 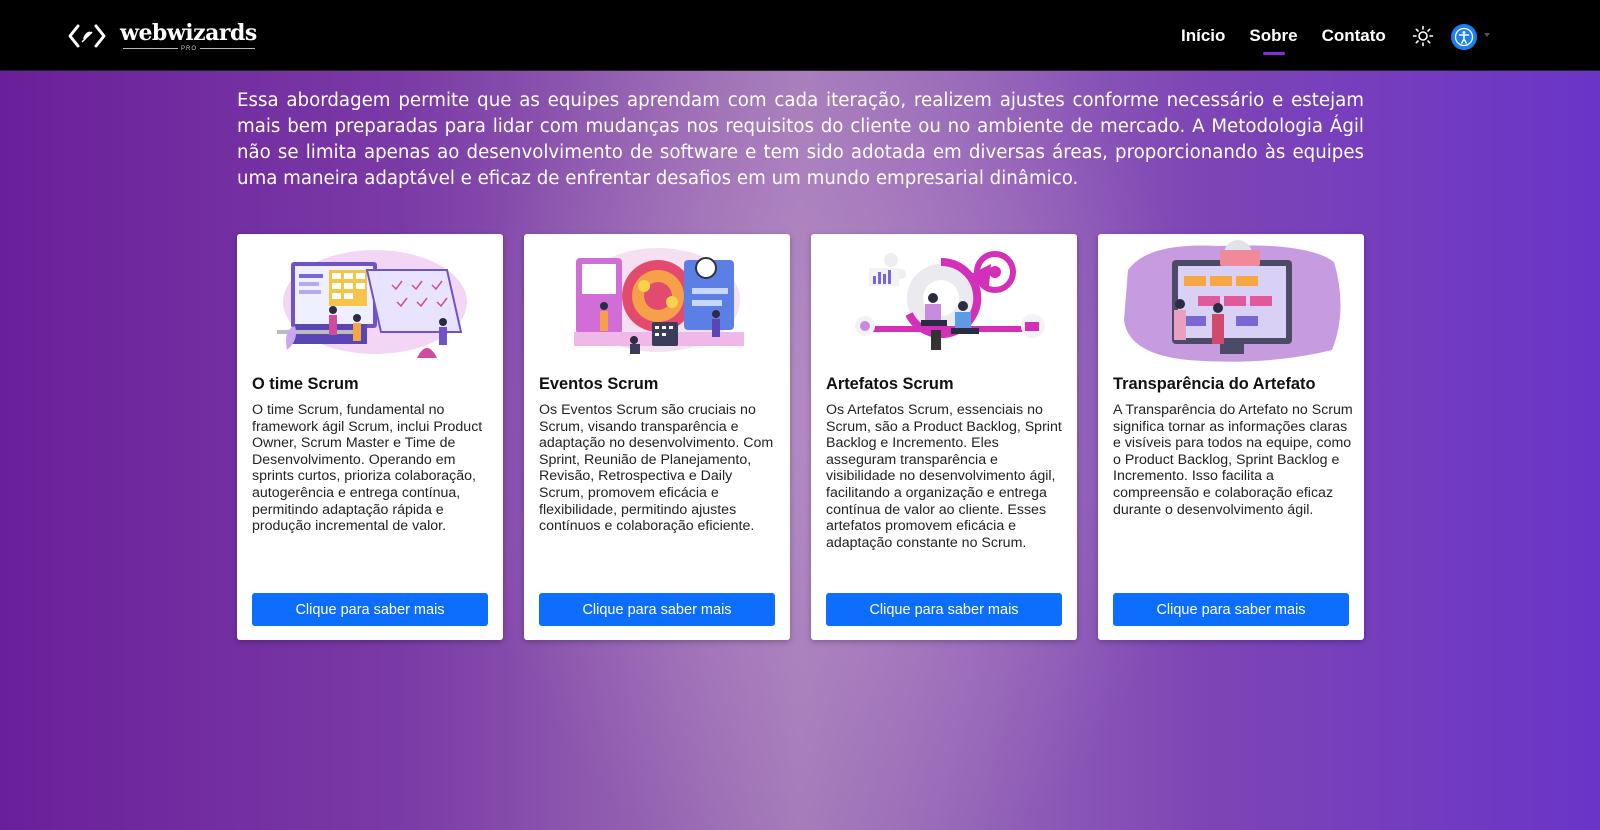 What do you see at coordinates (1214, 384) in the screenshot?
I see `card-title: Transparência do Artefato` at bounding box center [1214, 384].